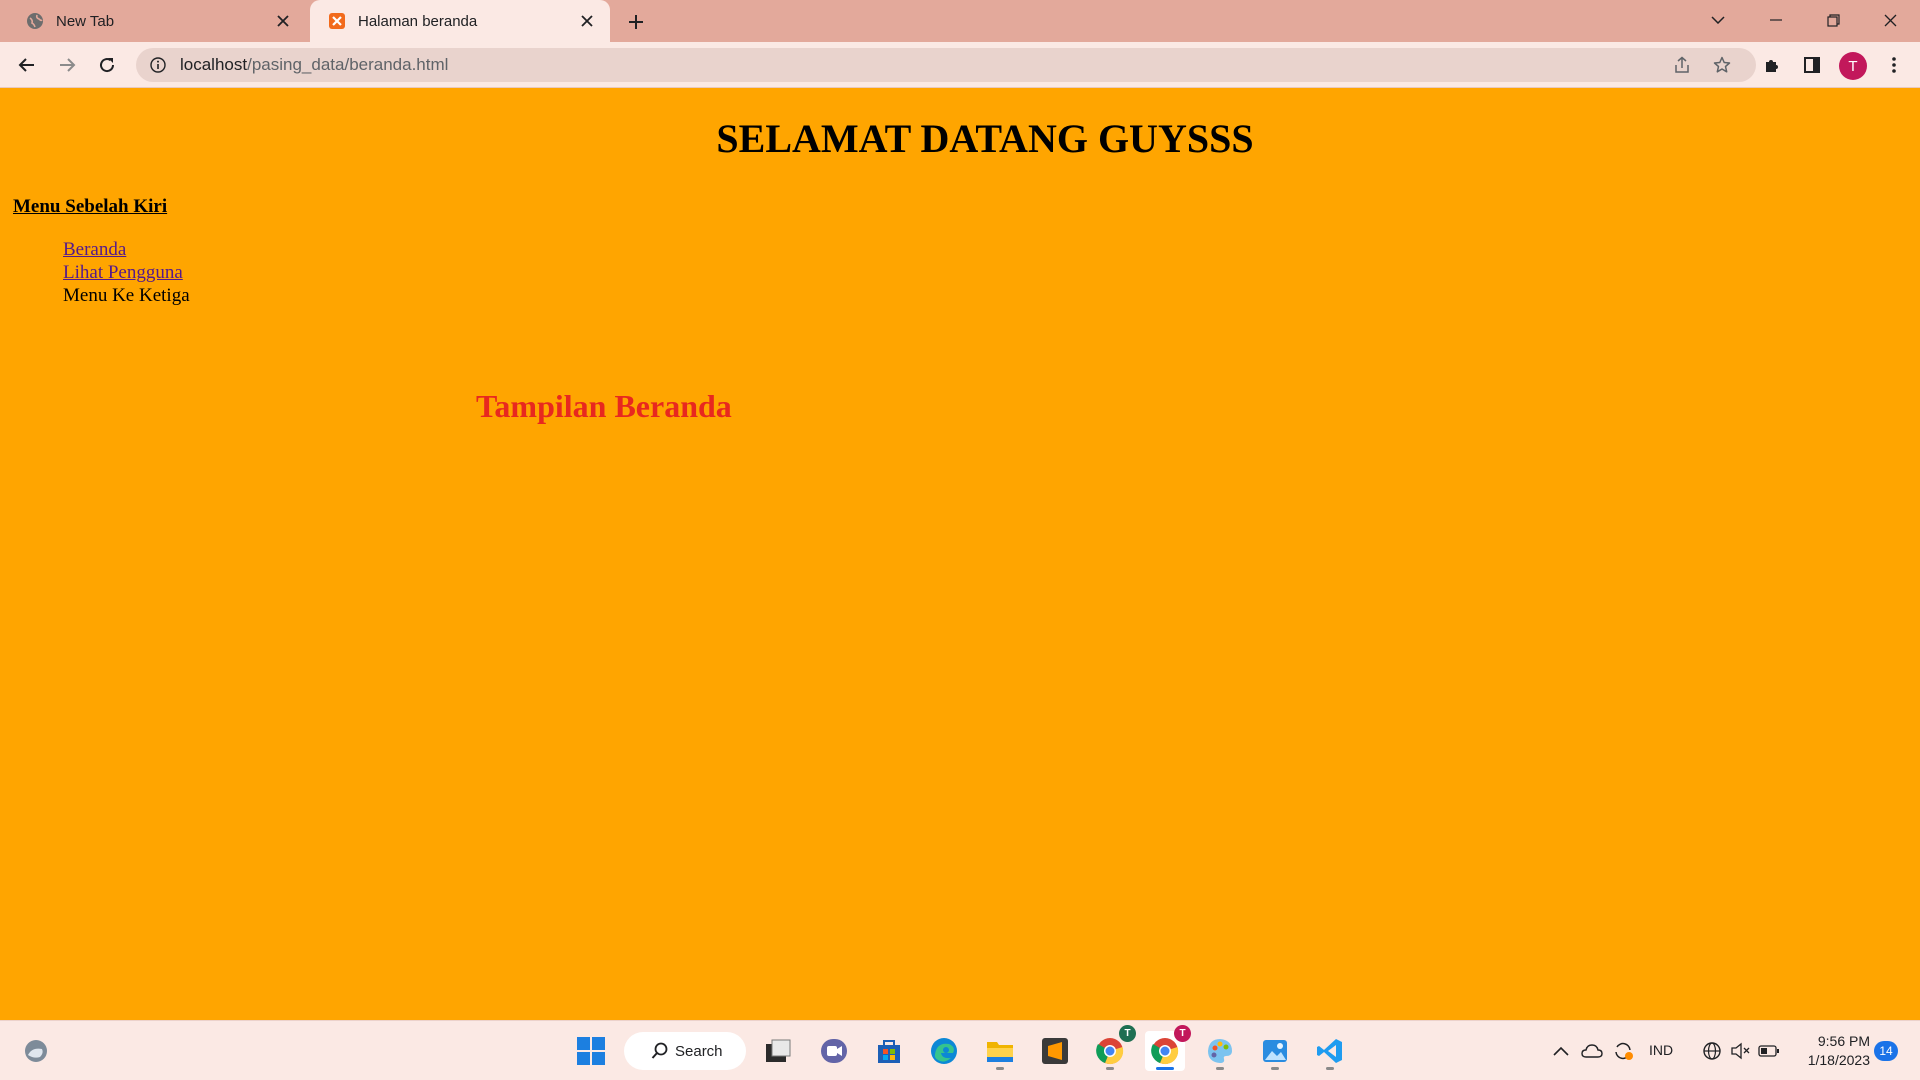 Image resolution: width=1920 pixels, height=1080 pixels. I want to click on restore-icon, so click(1833, 20).